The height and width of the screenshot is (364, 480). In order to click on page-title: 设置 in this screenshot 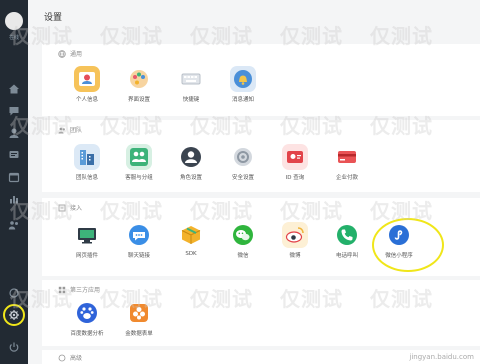, I will do `click(53, 18)`.